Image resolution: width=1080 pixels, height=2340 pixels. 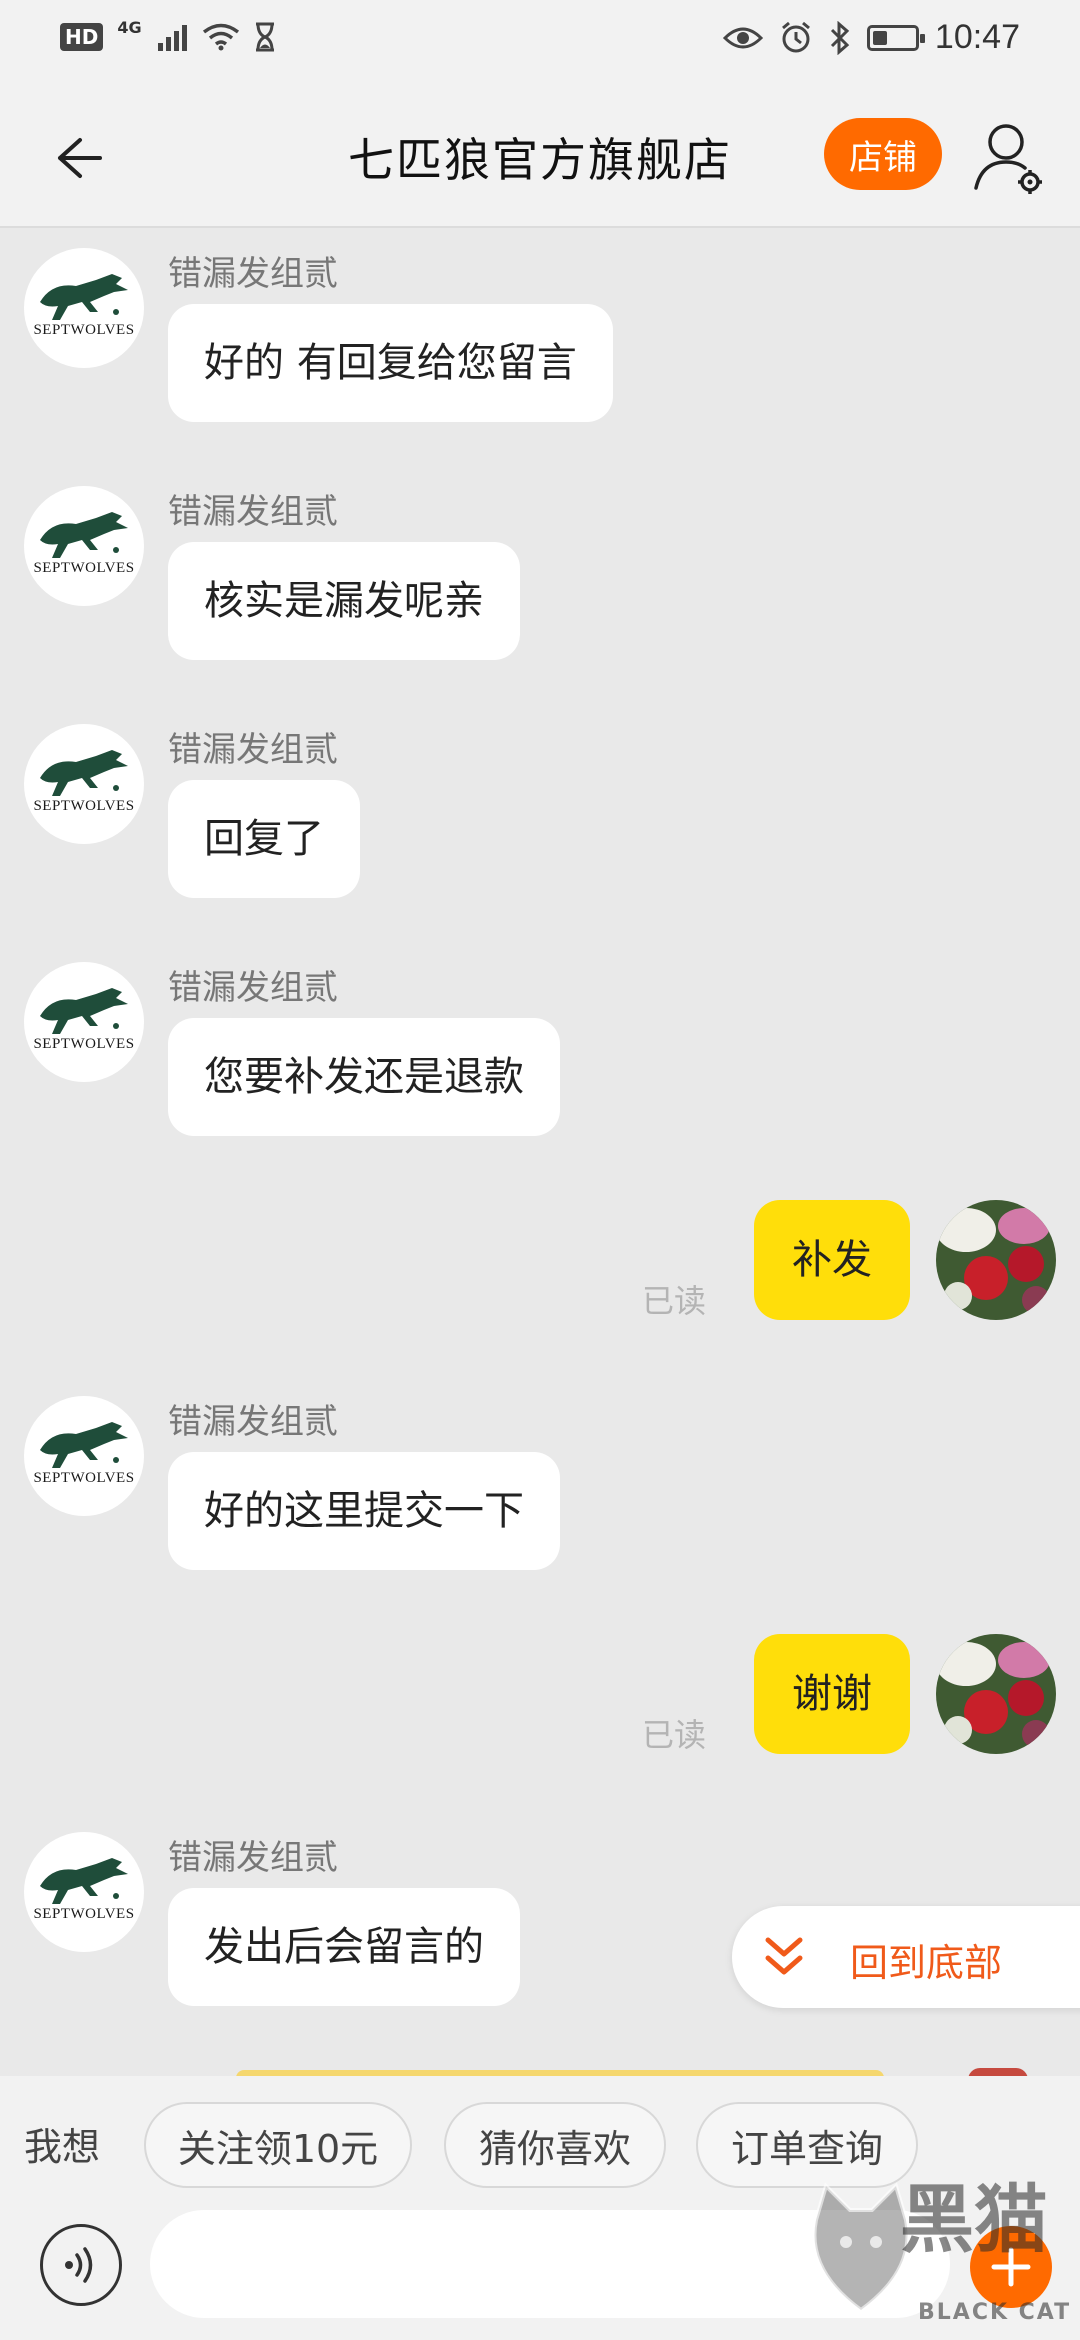 I want to click on message-bubble-incoming: 好的 有回复给您留言, so click(x=390, y=363).